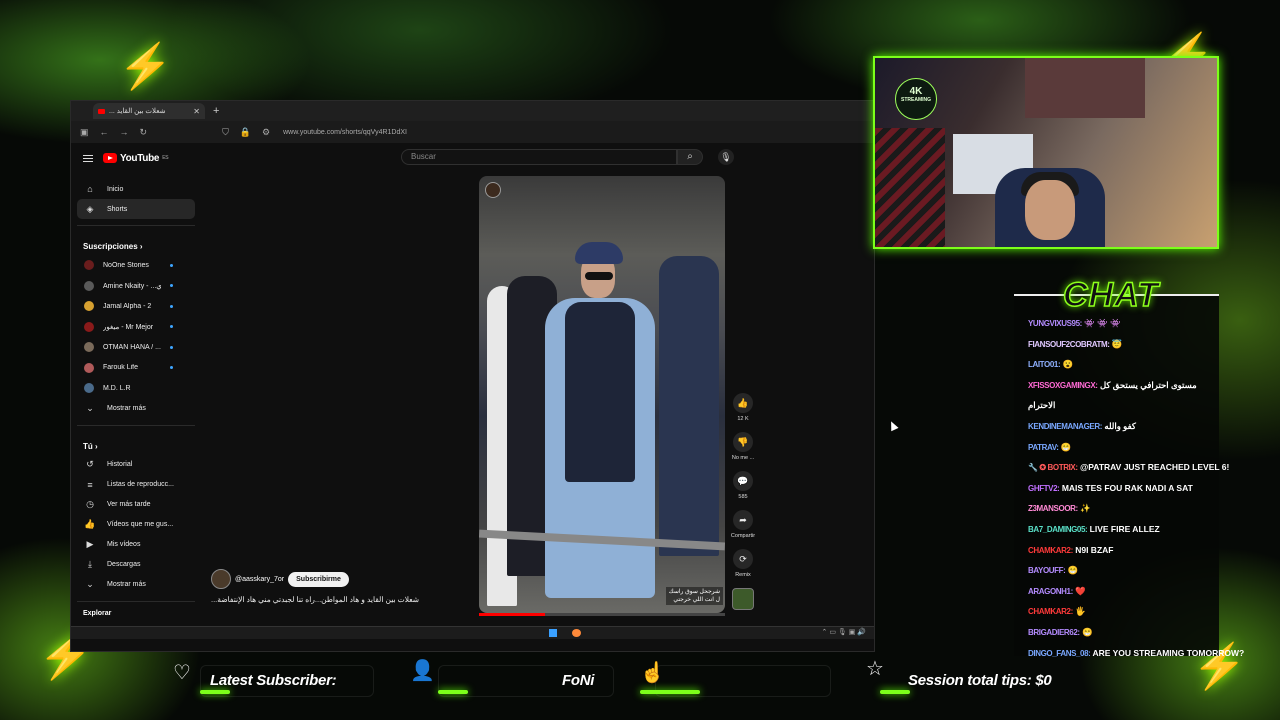  I want to click on lightning-decoration-icon: ⚡, so click(145, 66).